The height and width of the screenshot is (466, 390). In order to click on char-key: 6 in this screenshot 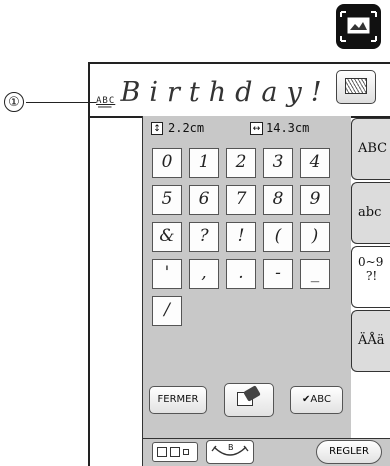, I will do `click(204, 200)`.